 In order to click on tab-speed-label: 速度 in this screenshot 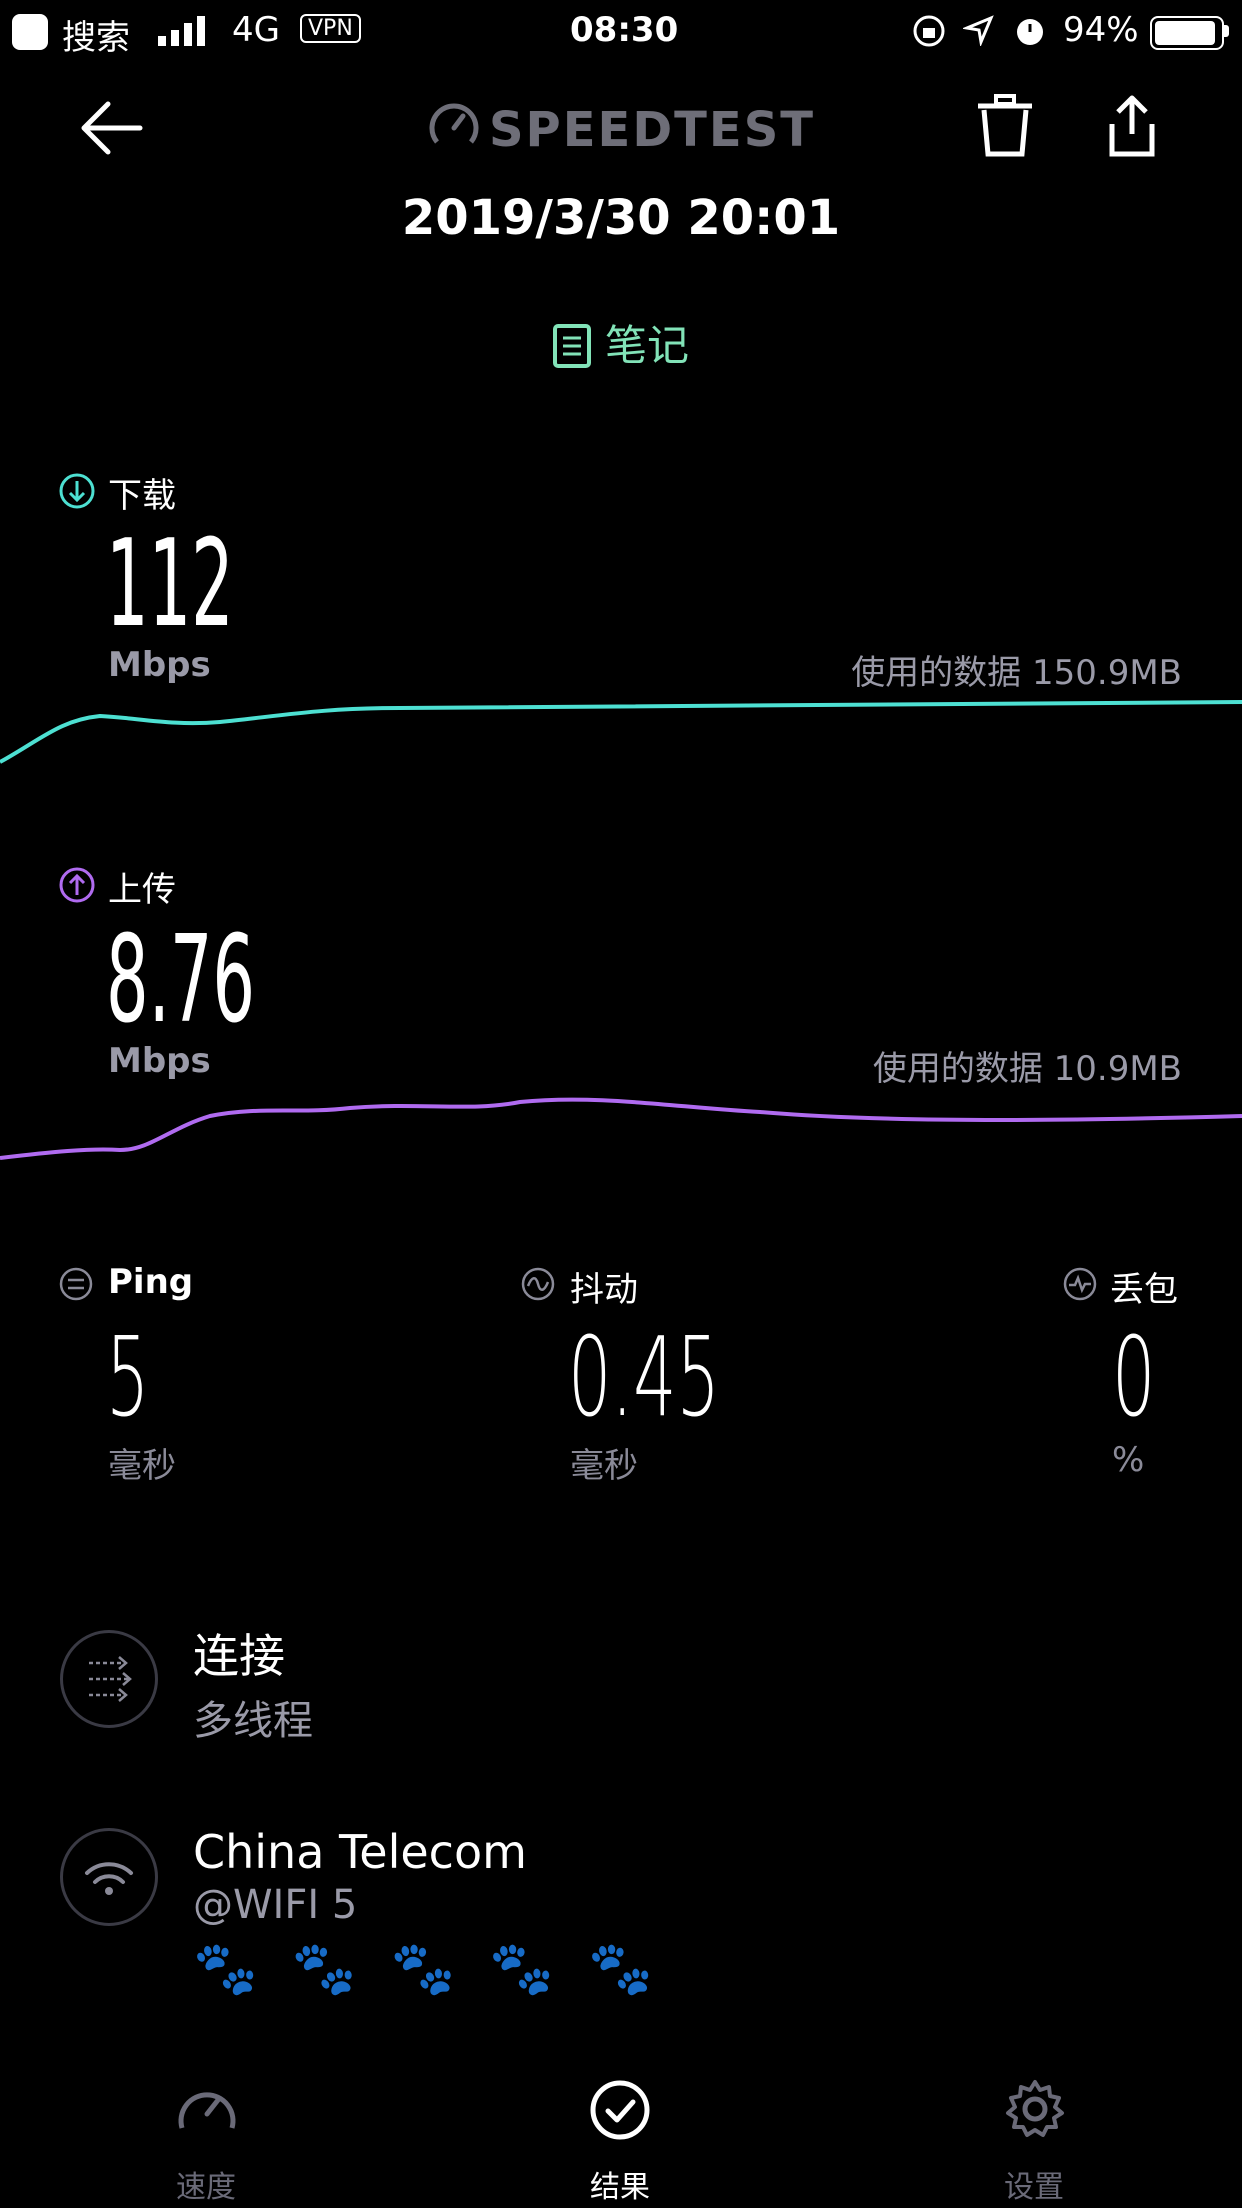, I will do `click(206, 2187)`.